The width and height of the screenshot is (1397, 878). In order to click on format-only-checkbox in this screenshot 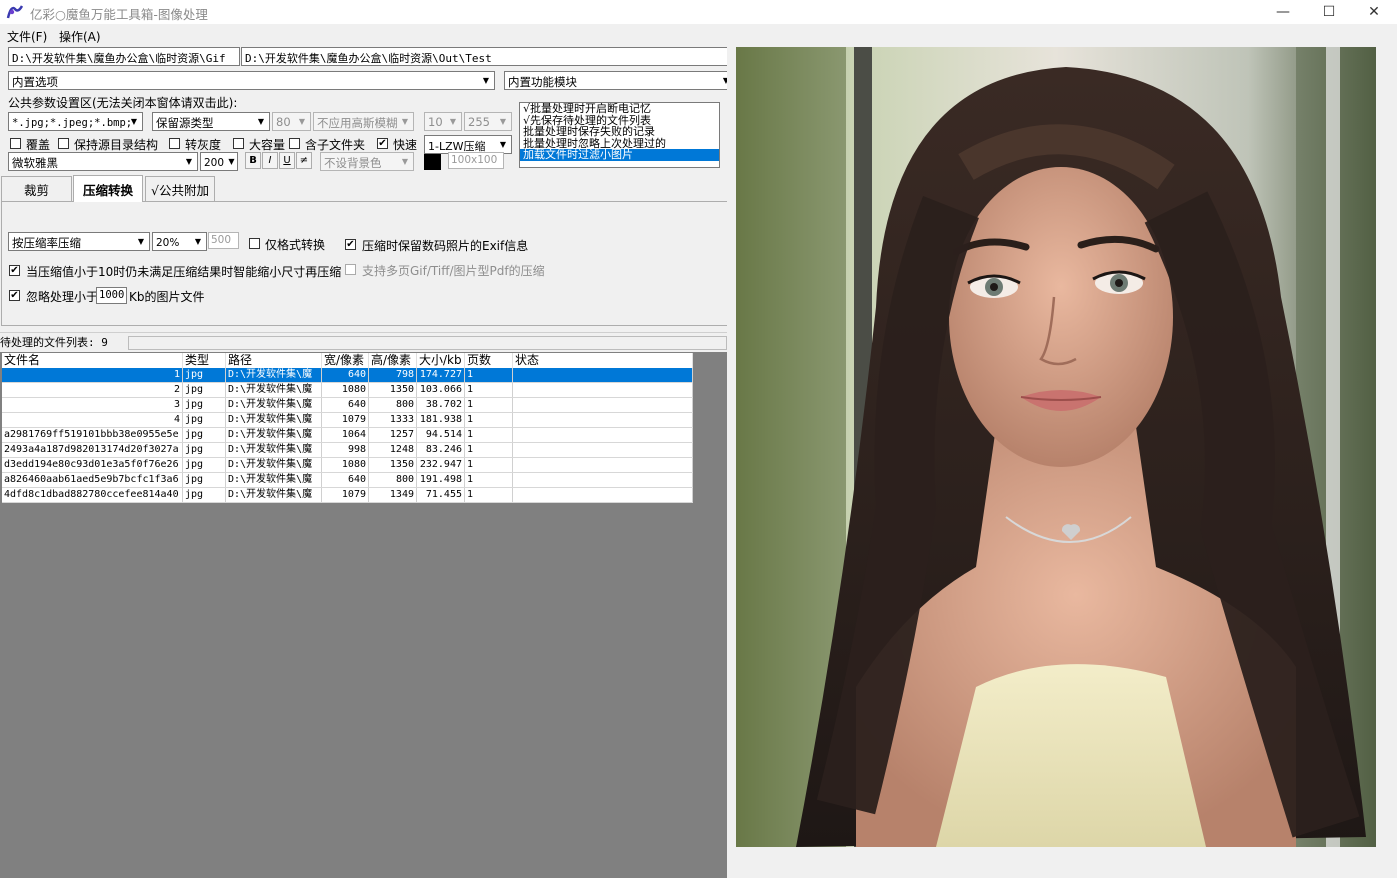, I will do `click(254, 243)`.